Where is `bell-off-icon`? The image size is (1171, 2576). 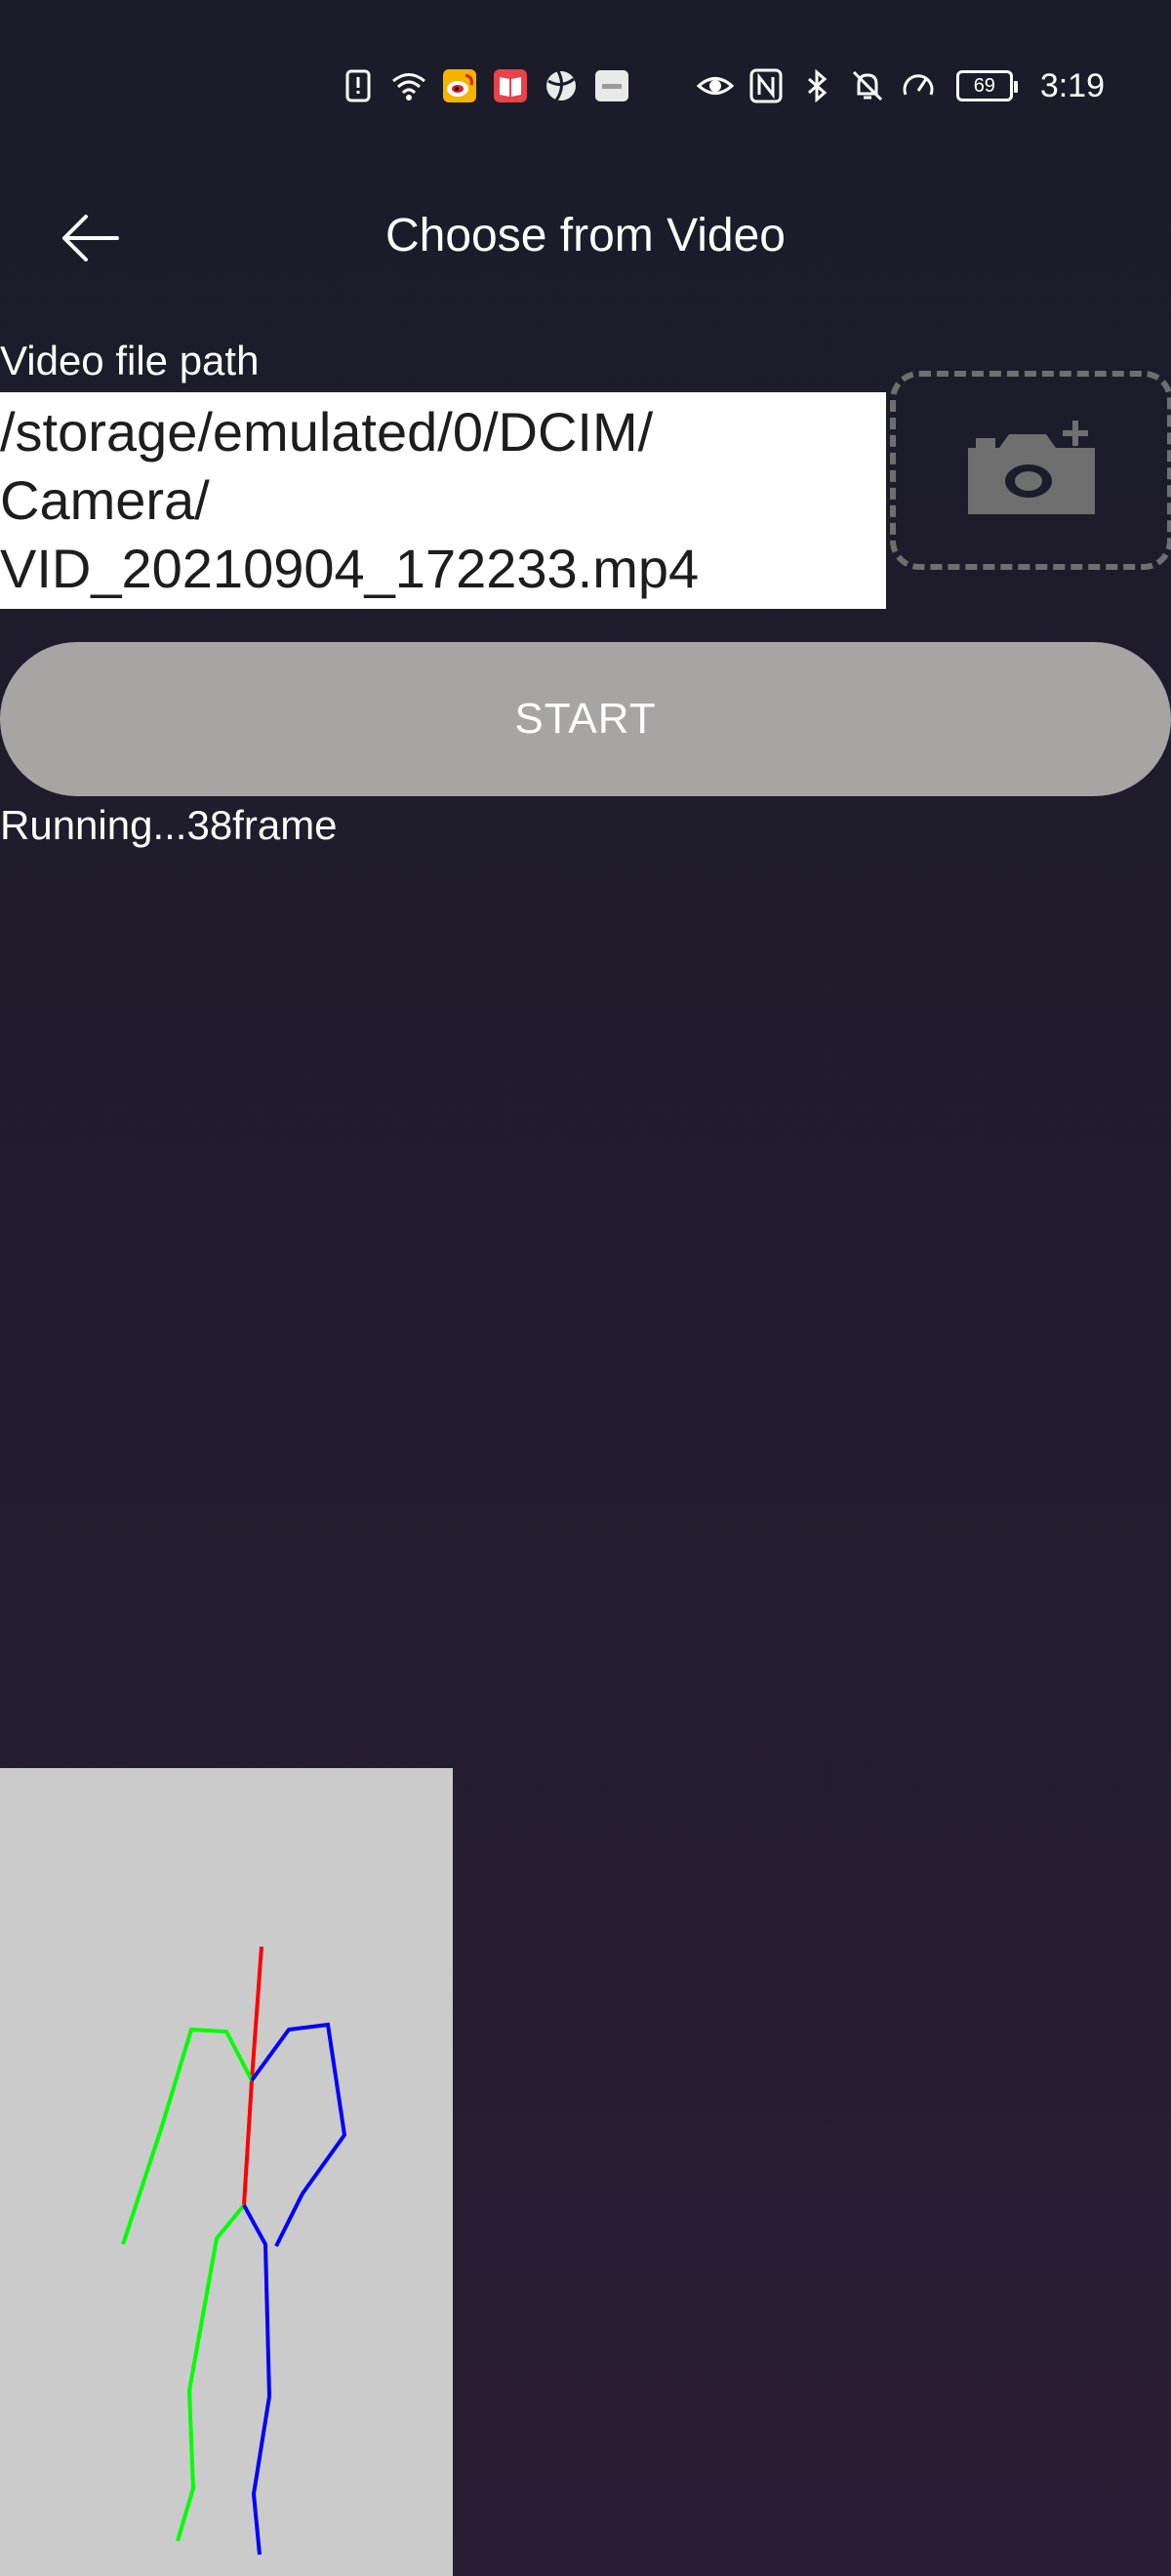
bell-off-icon is located at coordinates (867, 85).